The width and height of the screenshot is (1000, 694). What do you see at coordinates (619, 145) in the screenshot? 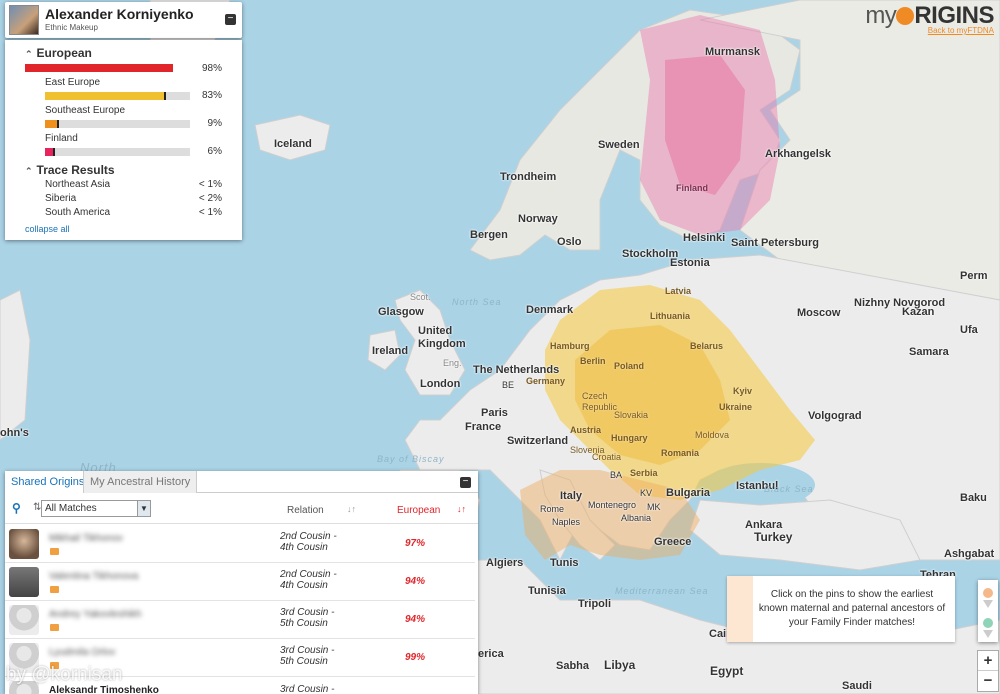
I see `map-label-sweden: Sweden` at bounding box center [619, 145].